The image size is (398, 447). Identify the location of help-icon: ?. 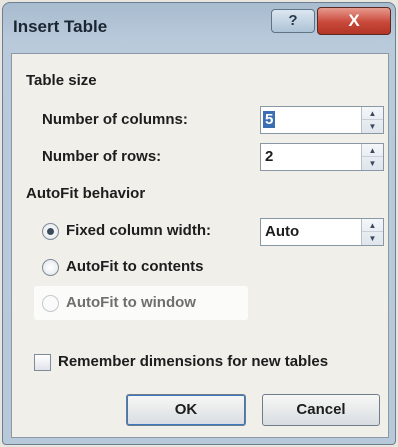
(293, 20).